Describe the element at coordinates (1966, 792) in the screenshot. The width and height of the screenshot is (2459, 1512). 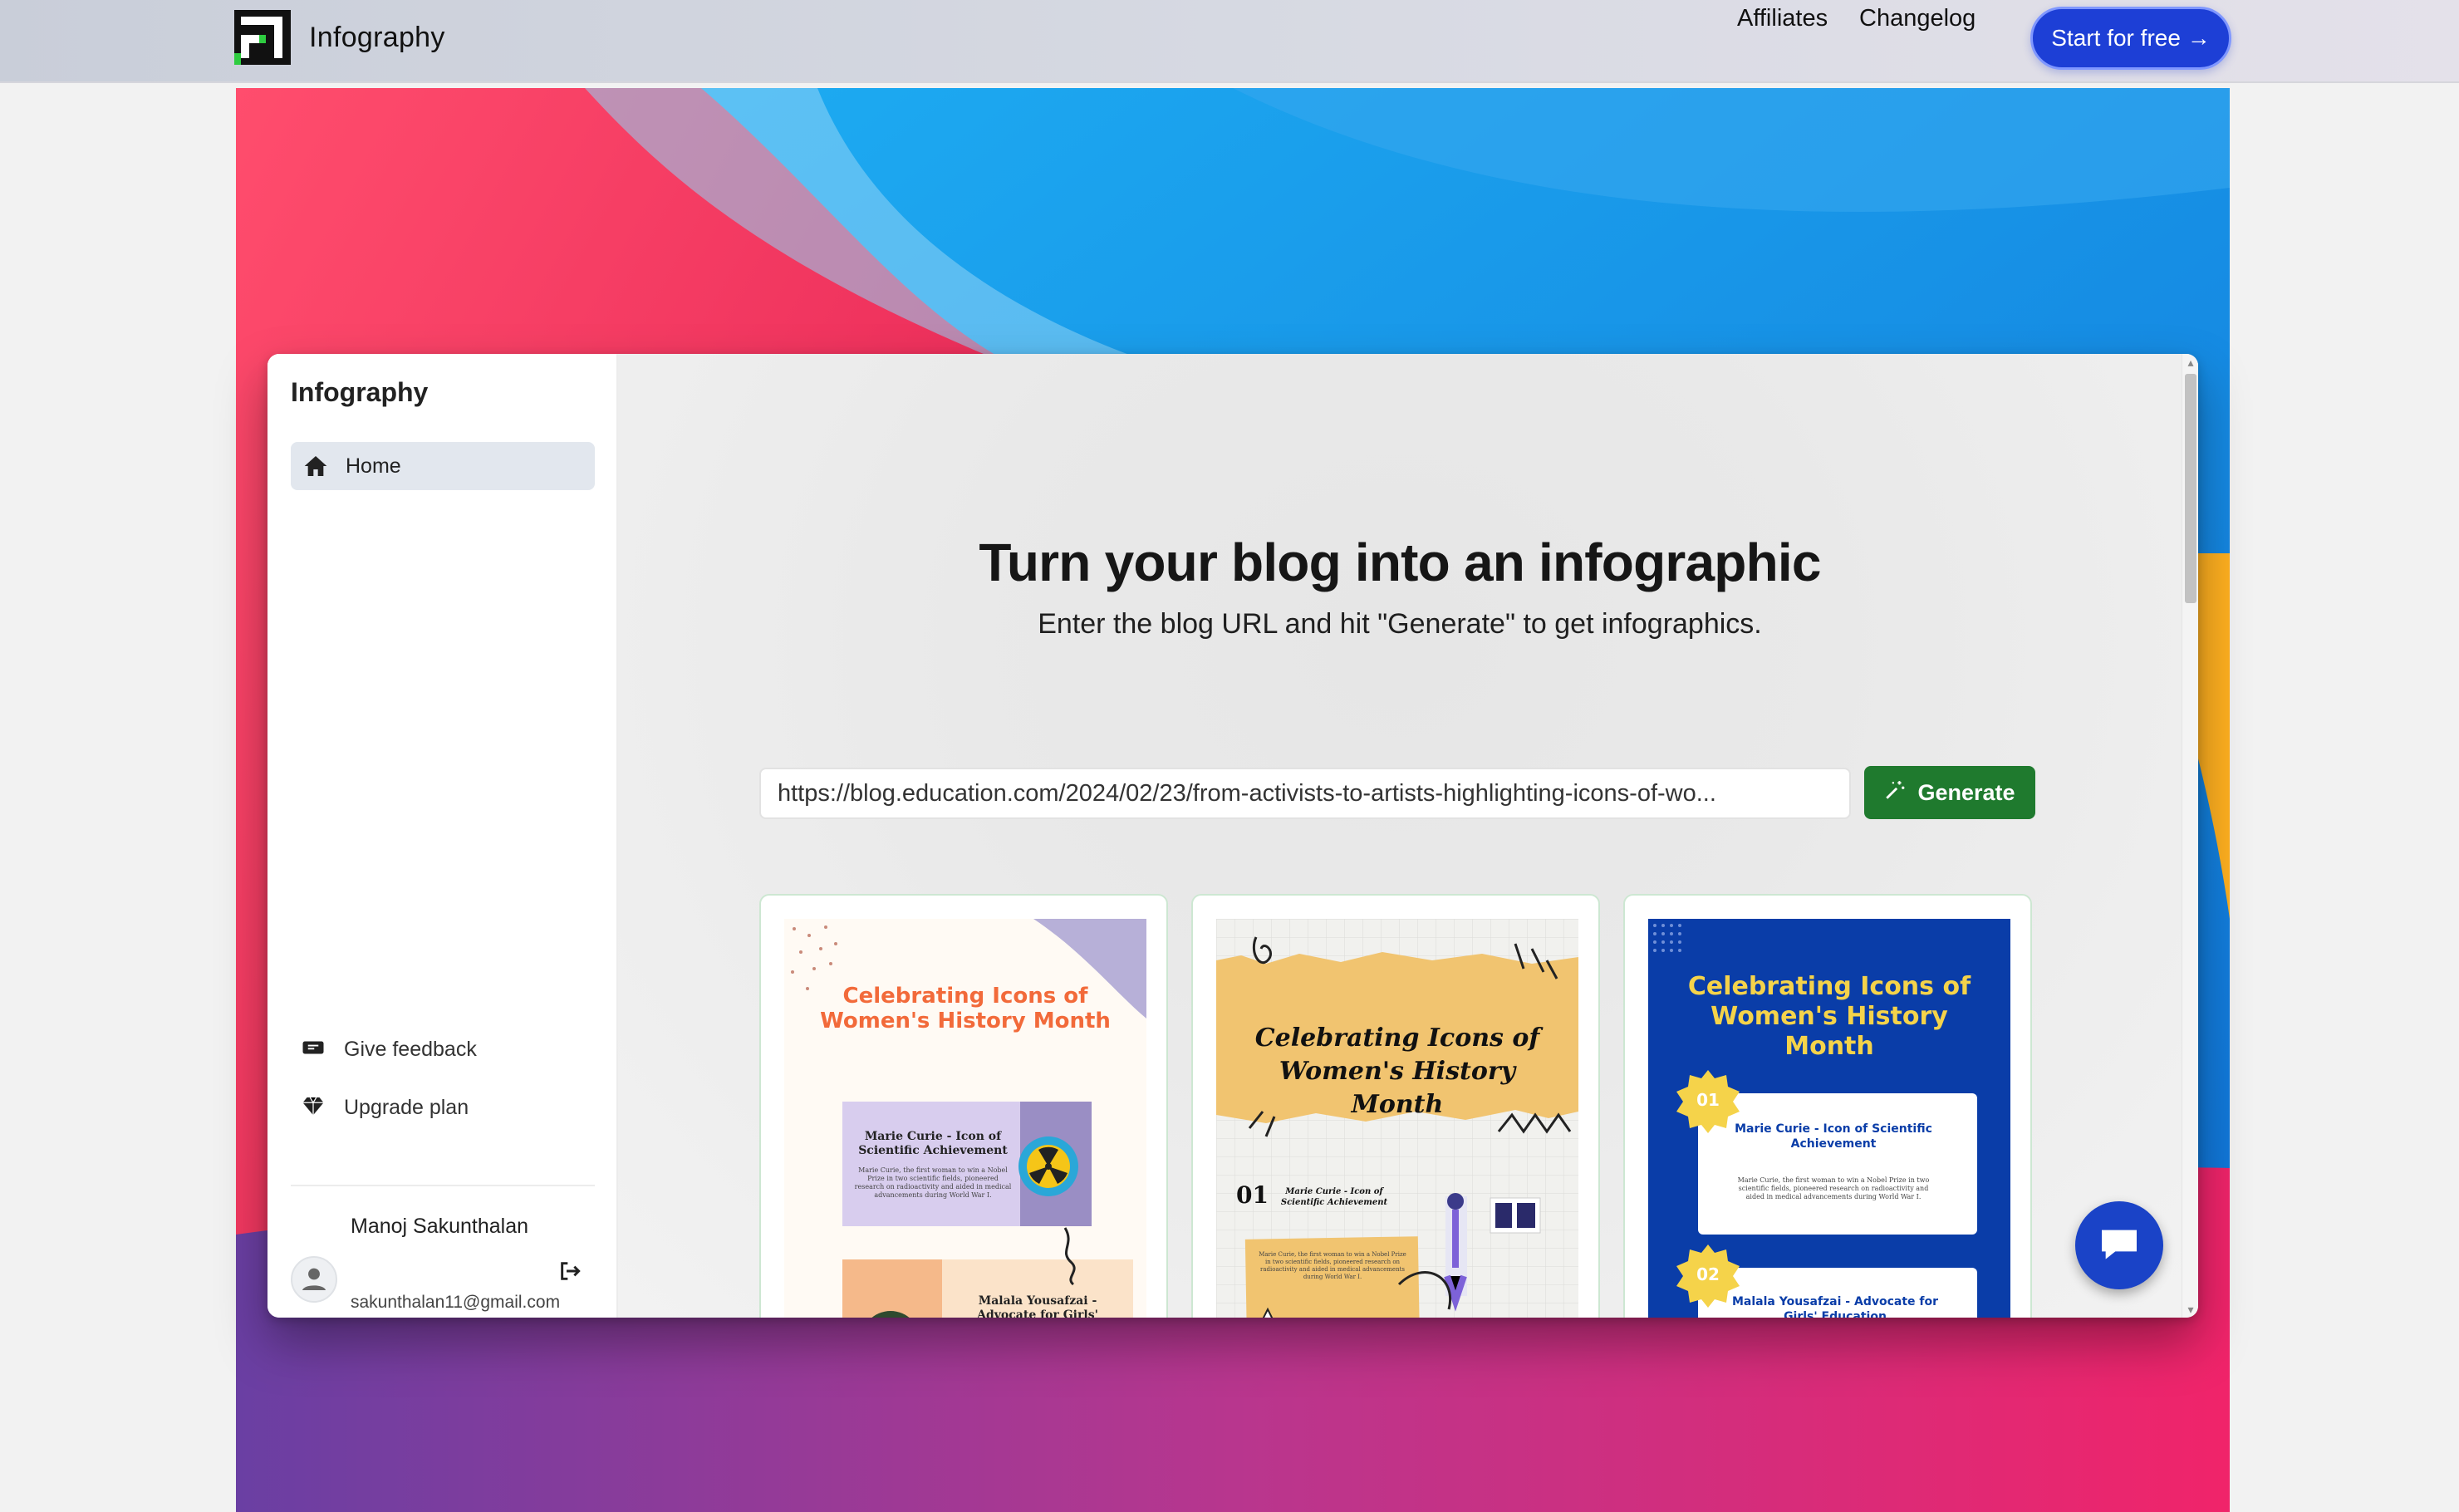
I see `generate-label: Generate` at that location.